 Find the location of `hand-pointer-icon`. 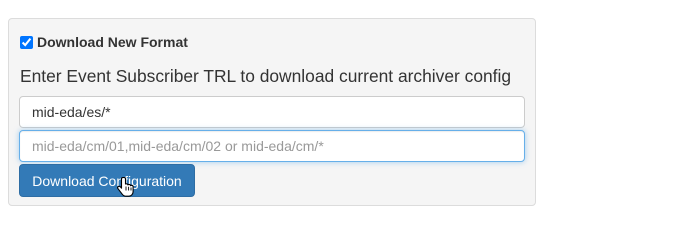

hand-pointer-icon is located at coordinates (125, 186).